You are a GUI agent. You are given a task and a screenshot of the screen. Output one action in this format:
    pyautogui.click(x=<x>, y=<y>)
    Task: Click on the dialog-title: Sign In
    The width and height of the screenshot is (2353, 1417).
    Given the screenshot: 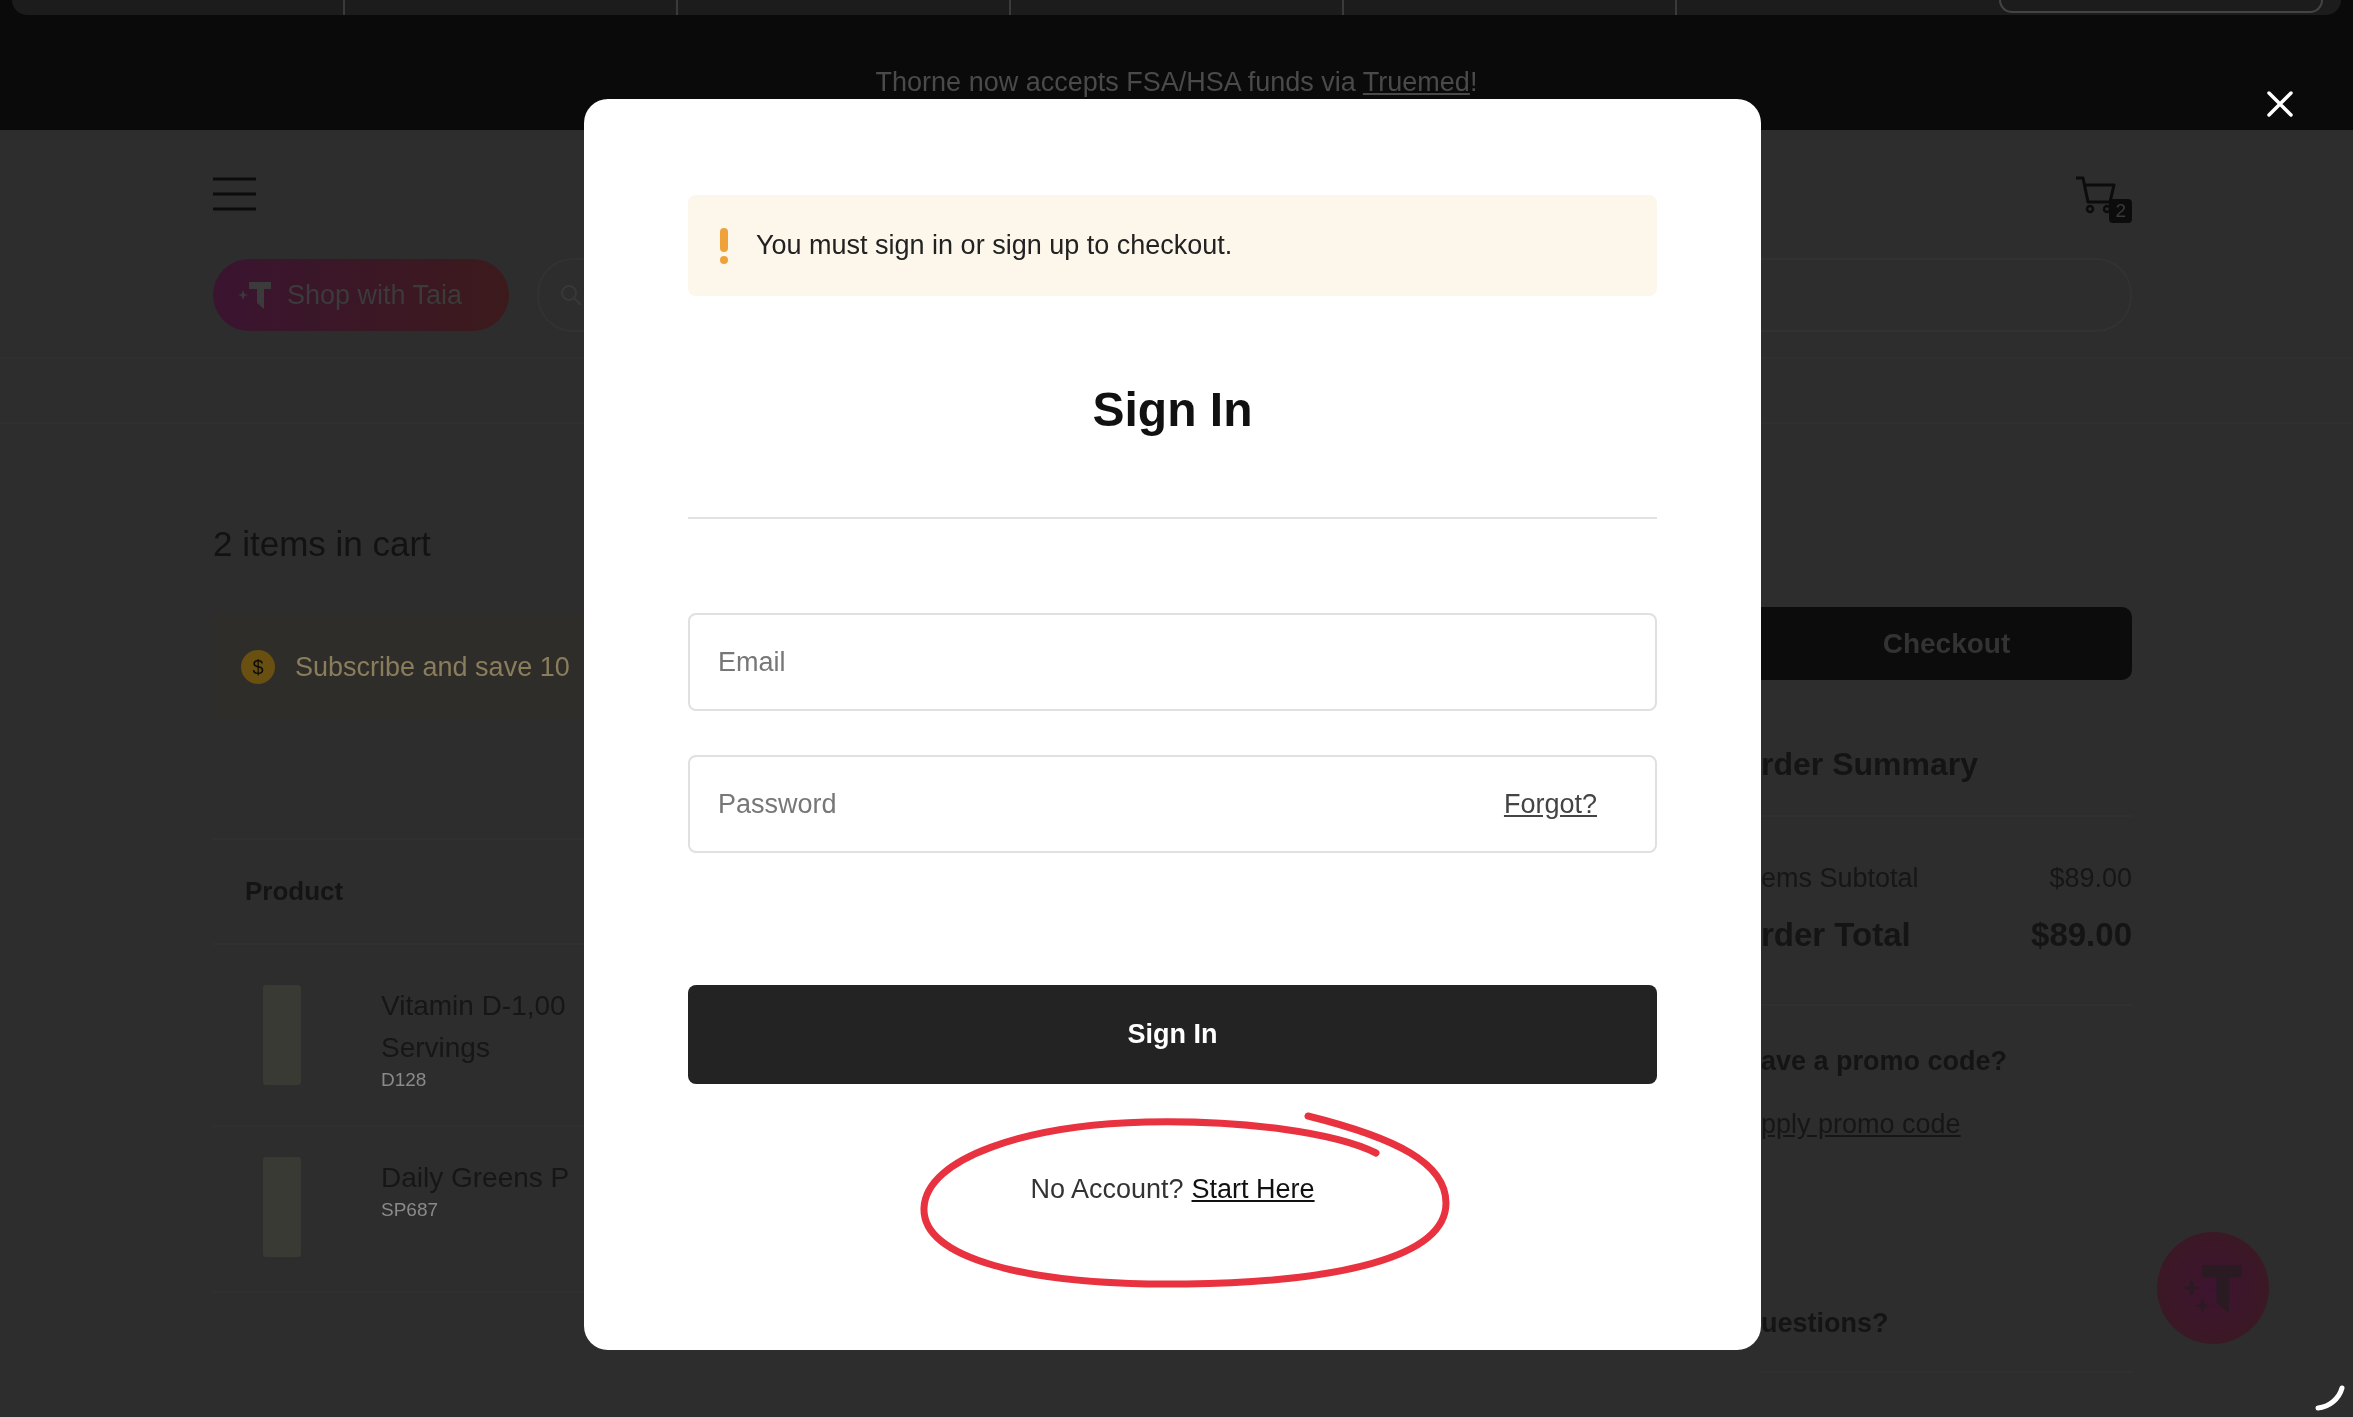 What is the action you would take?
    pyautogui.click(x=1172, y=409)
    